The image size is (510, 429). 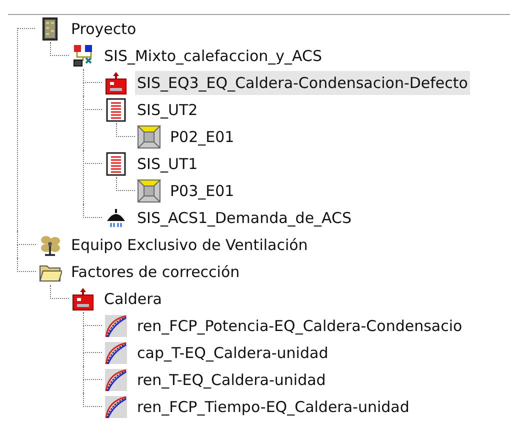 What do you see at coordinates (202, 136) in the screenshot?
I see `tree-item: P02_E01` at bounding box center [202, 136].